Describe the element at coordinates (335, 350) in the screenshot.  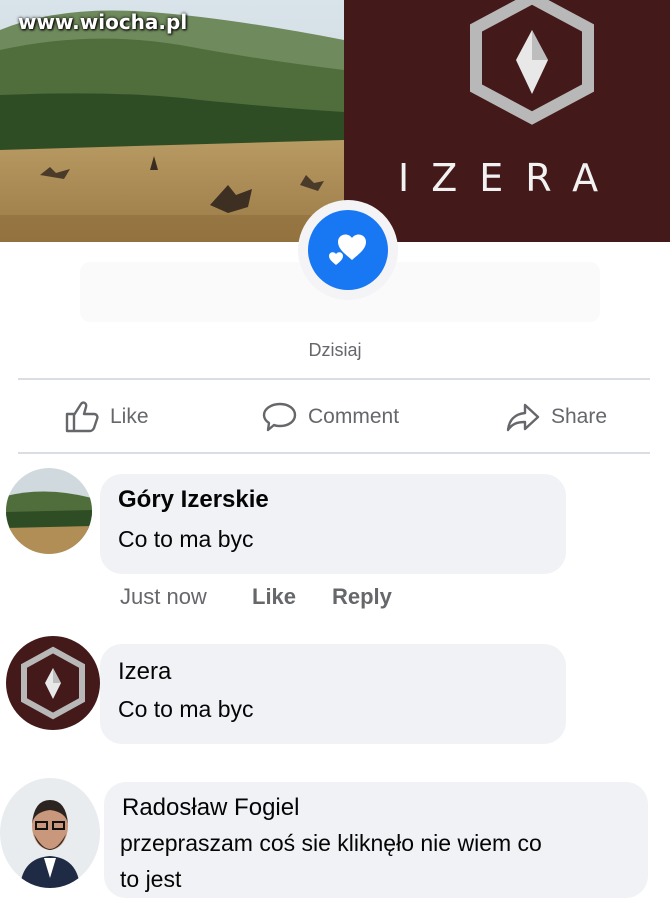
I see `post-date: Dzisiaj` at that location.